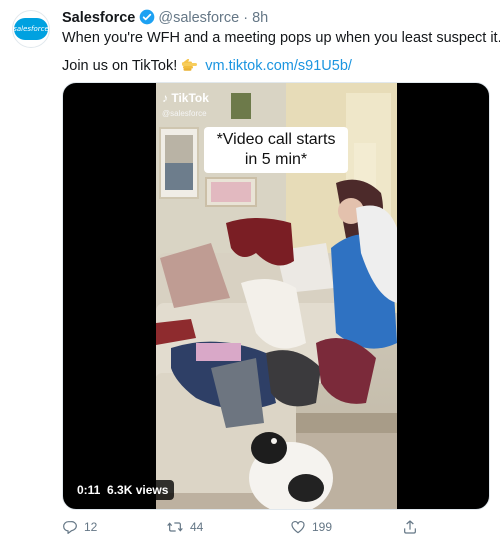  What do you see at coordinates (311, 527) in the screenshot?
I see `like-button: 199` at bounding box center [311, 527].